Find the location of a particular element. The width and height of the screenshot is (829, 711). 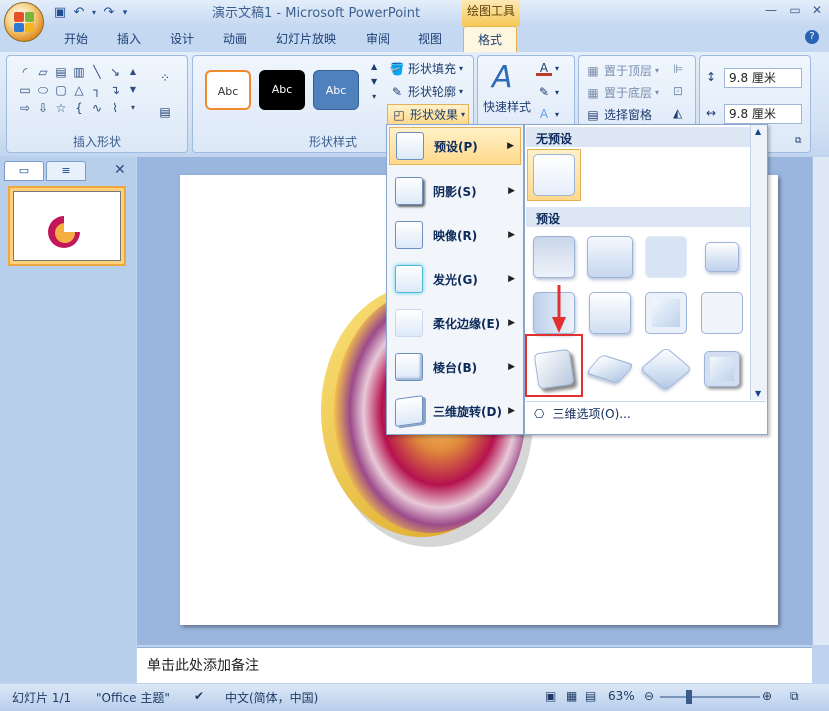

shape-fill-button: 🪣 形状填充 ▾ is located at coordinates (426, 68).